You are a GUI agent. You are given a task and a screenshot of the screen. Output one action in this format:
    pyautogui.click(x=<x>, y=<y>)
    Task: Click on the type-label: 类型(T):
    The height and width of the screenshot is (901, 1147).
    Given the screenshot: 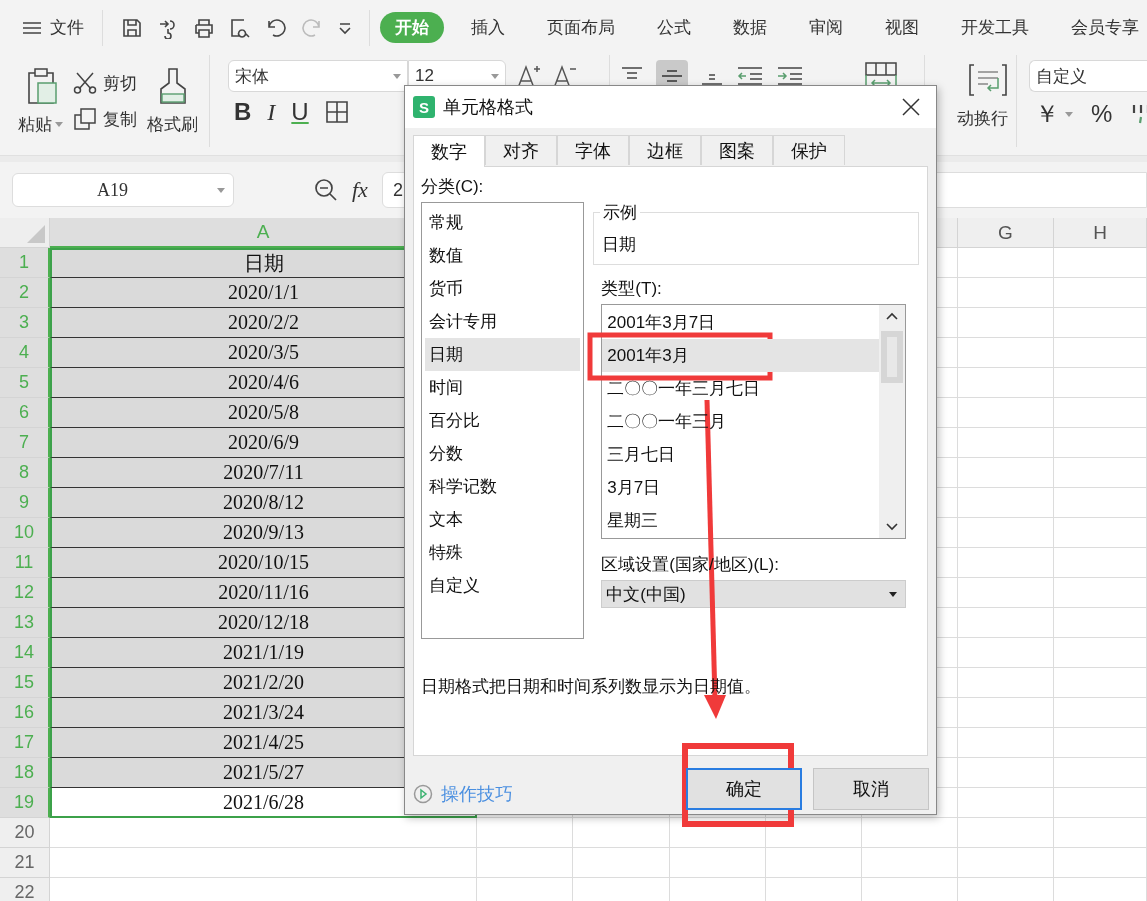 What is the action you would take?
    pyautogui.click(x=632, y=289)
    